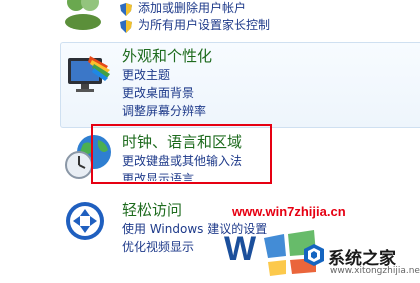 Image resolution: width=420 pixels, height=283 pixels. What do you see at coordinates (167, 56) in the screenshot?
I see `appearance-category-title: 外观和个性化` at bounding box center [167, 56].